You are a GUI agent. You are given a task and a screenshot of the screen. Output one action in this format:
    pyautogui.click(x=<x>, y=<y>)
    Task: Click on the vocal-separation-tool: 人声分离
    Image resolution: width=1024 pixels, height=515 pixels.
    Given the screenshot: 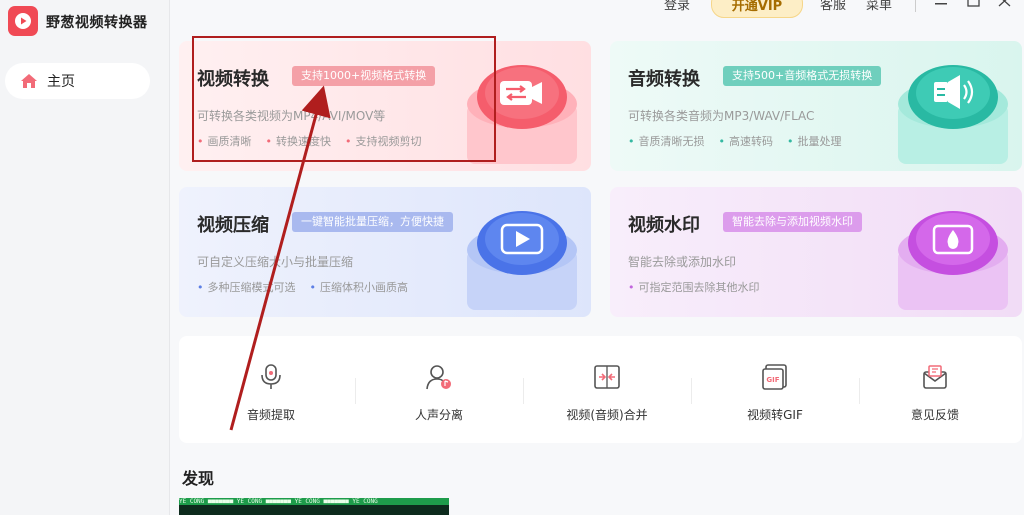 What is the action you would take?
    pyautogui.click(x=439, y=389)
    